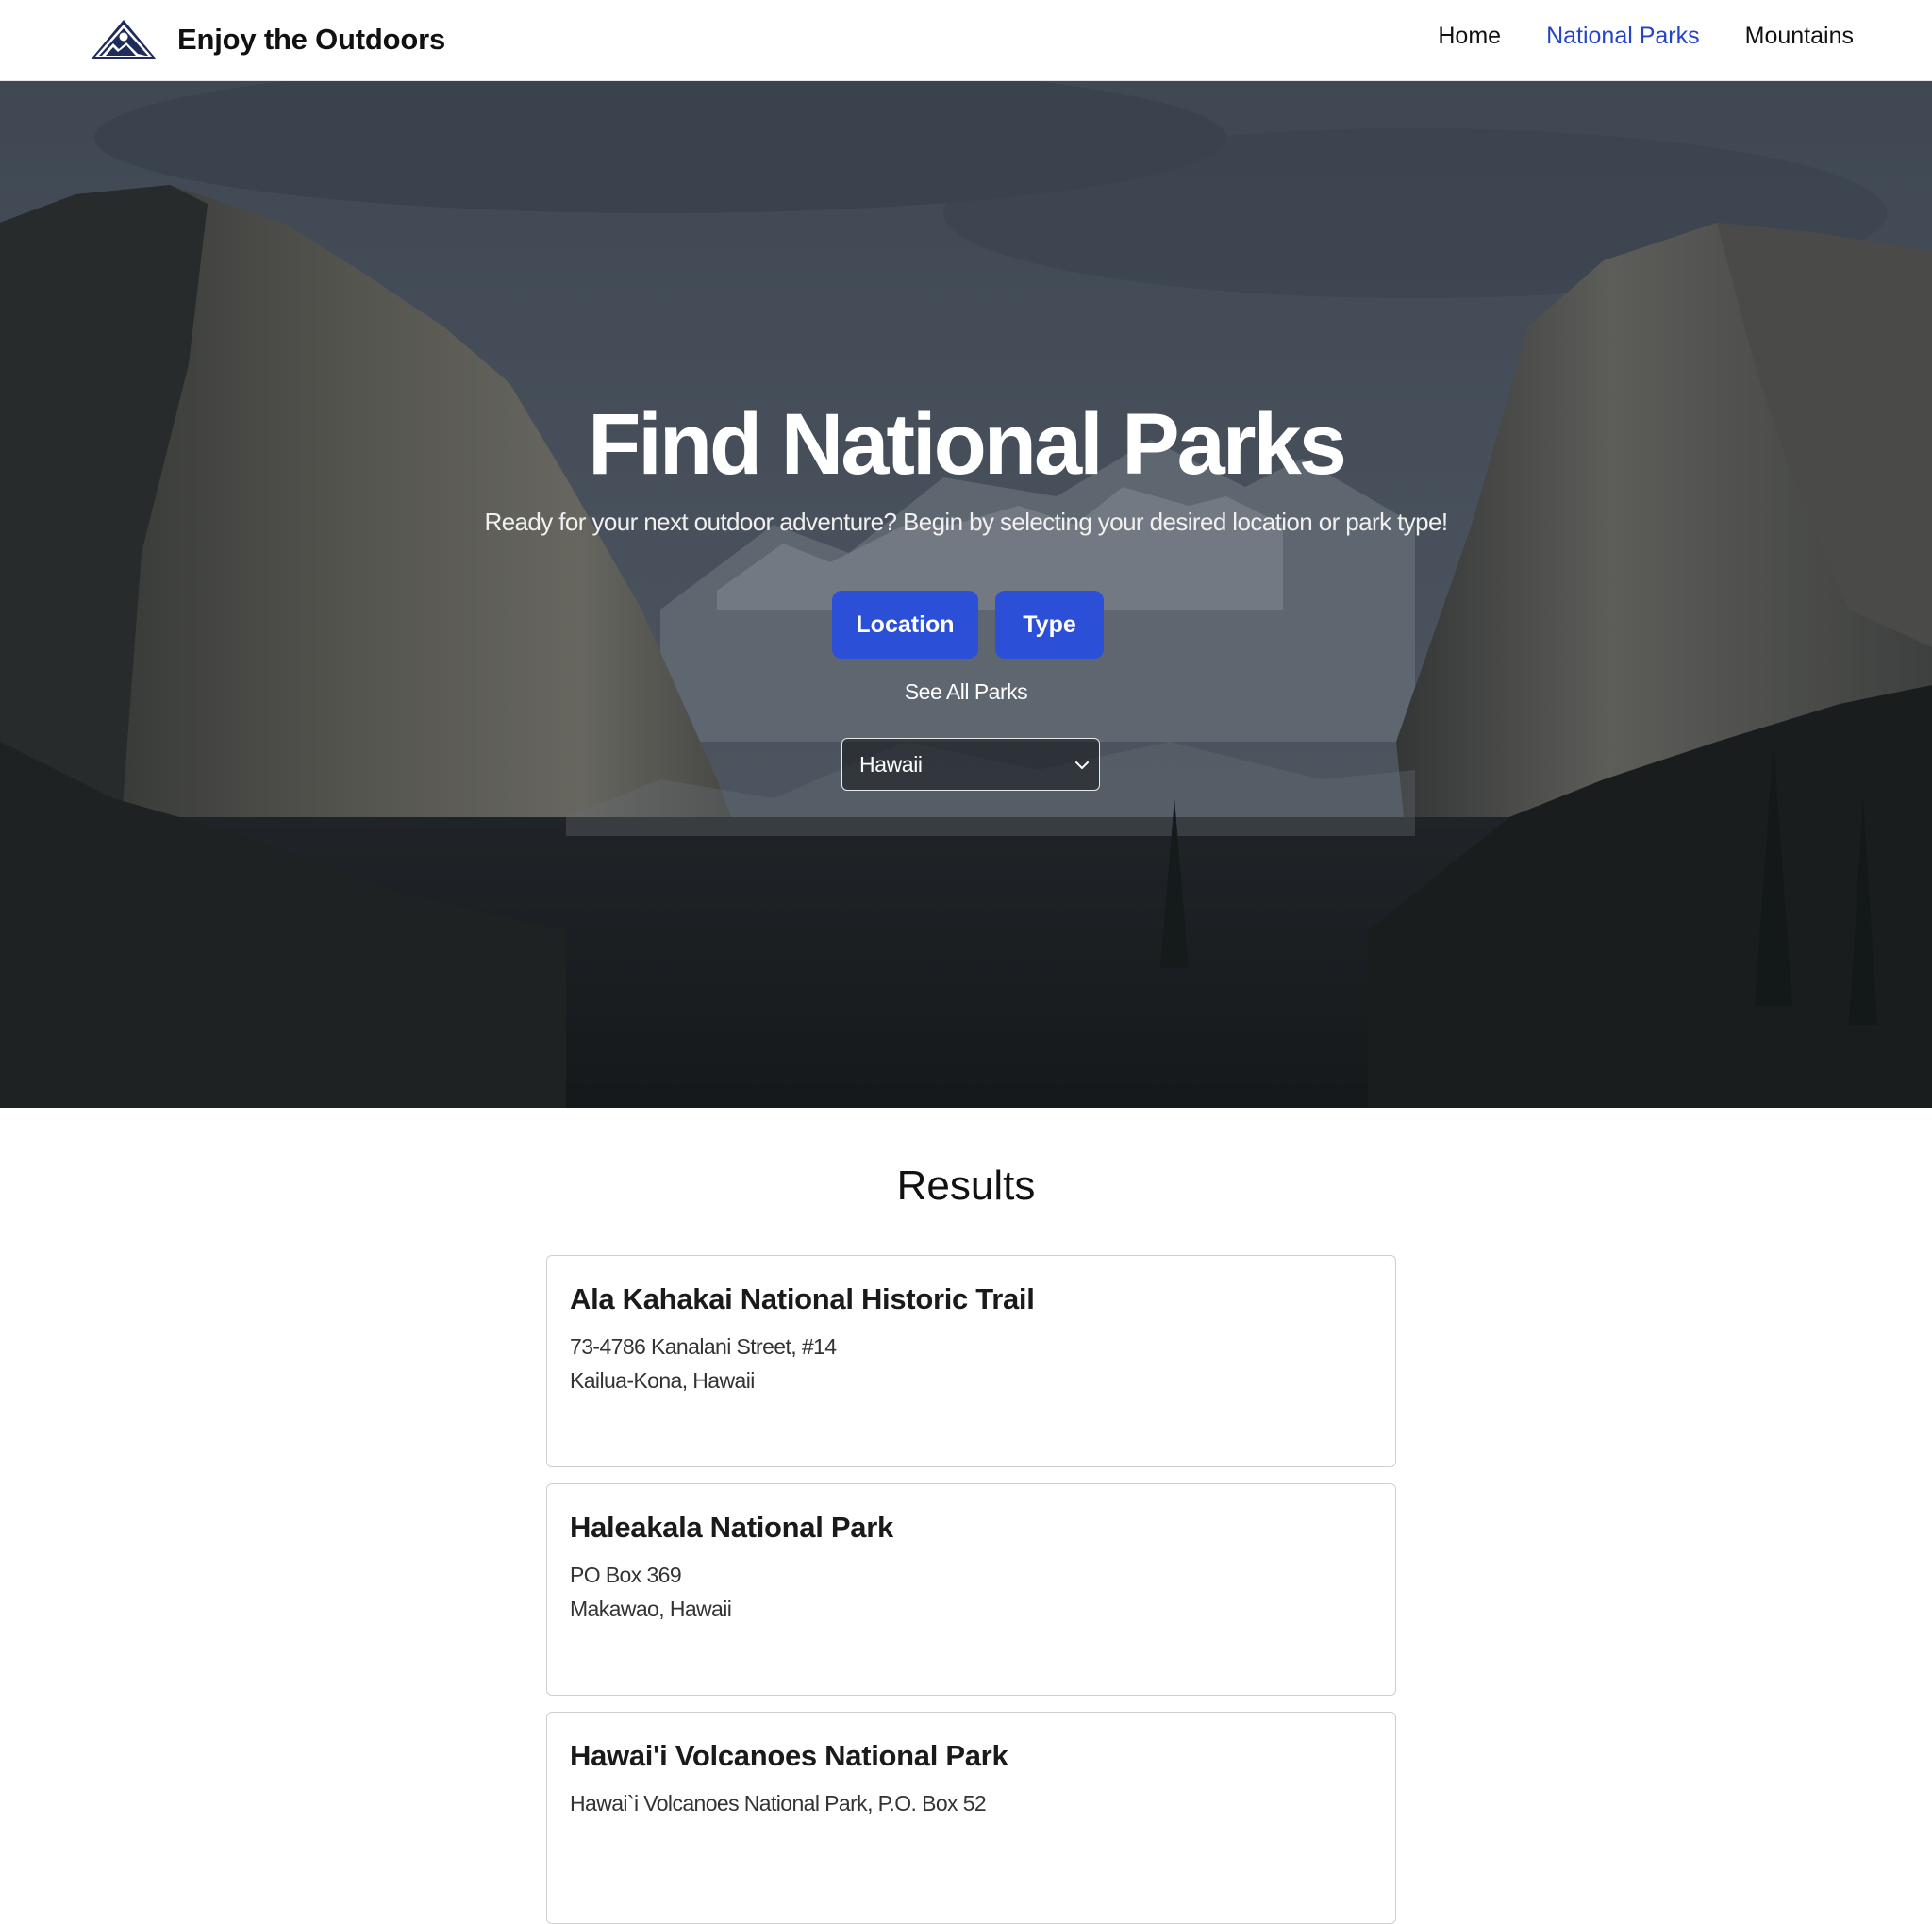 This screenshot has height=1924, width=1932. Describe the element at coordinates (1469, 36) in the screenshot. I see `nav-home: Home` at that location.